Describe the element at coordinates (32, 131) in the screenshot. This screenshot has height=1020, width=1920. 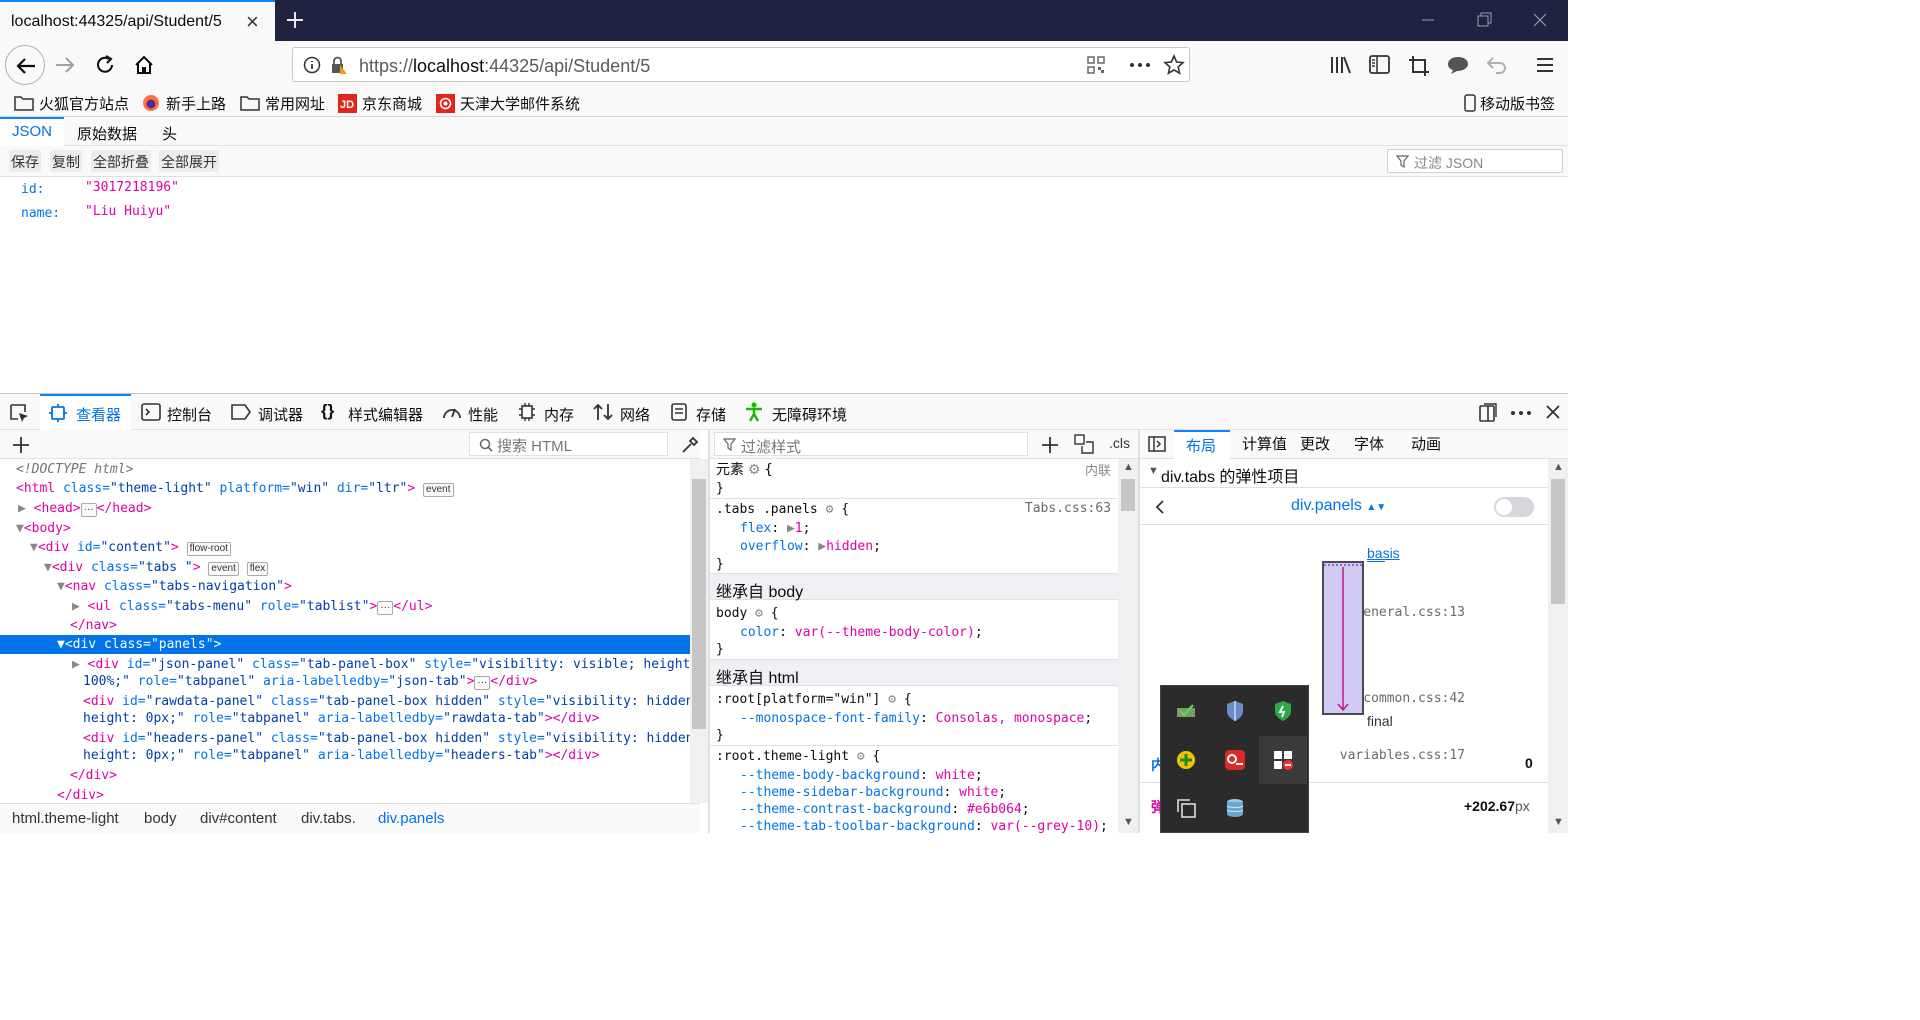
I see `tab-json: JSON` at that location.